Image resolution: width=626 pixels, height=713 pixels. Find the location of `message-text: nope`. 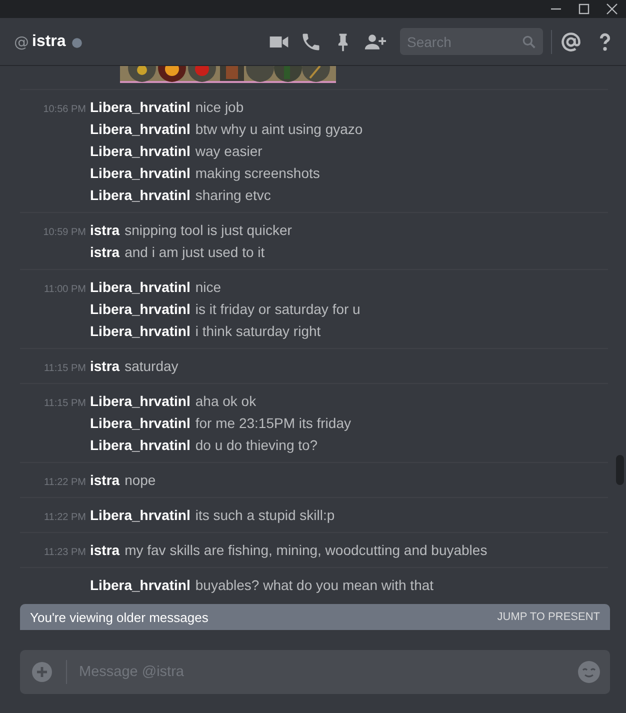

message-text: nope is located at coordinates (140, 480).